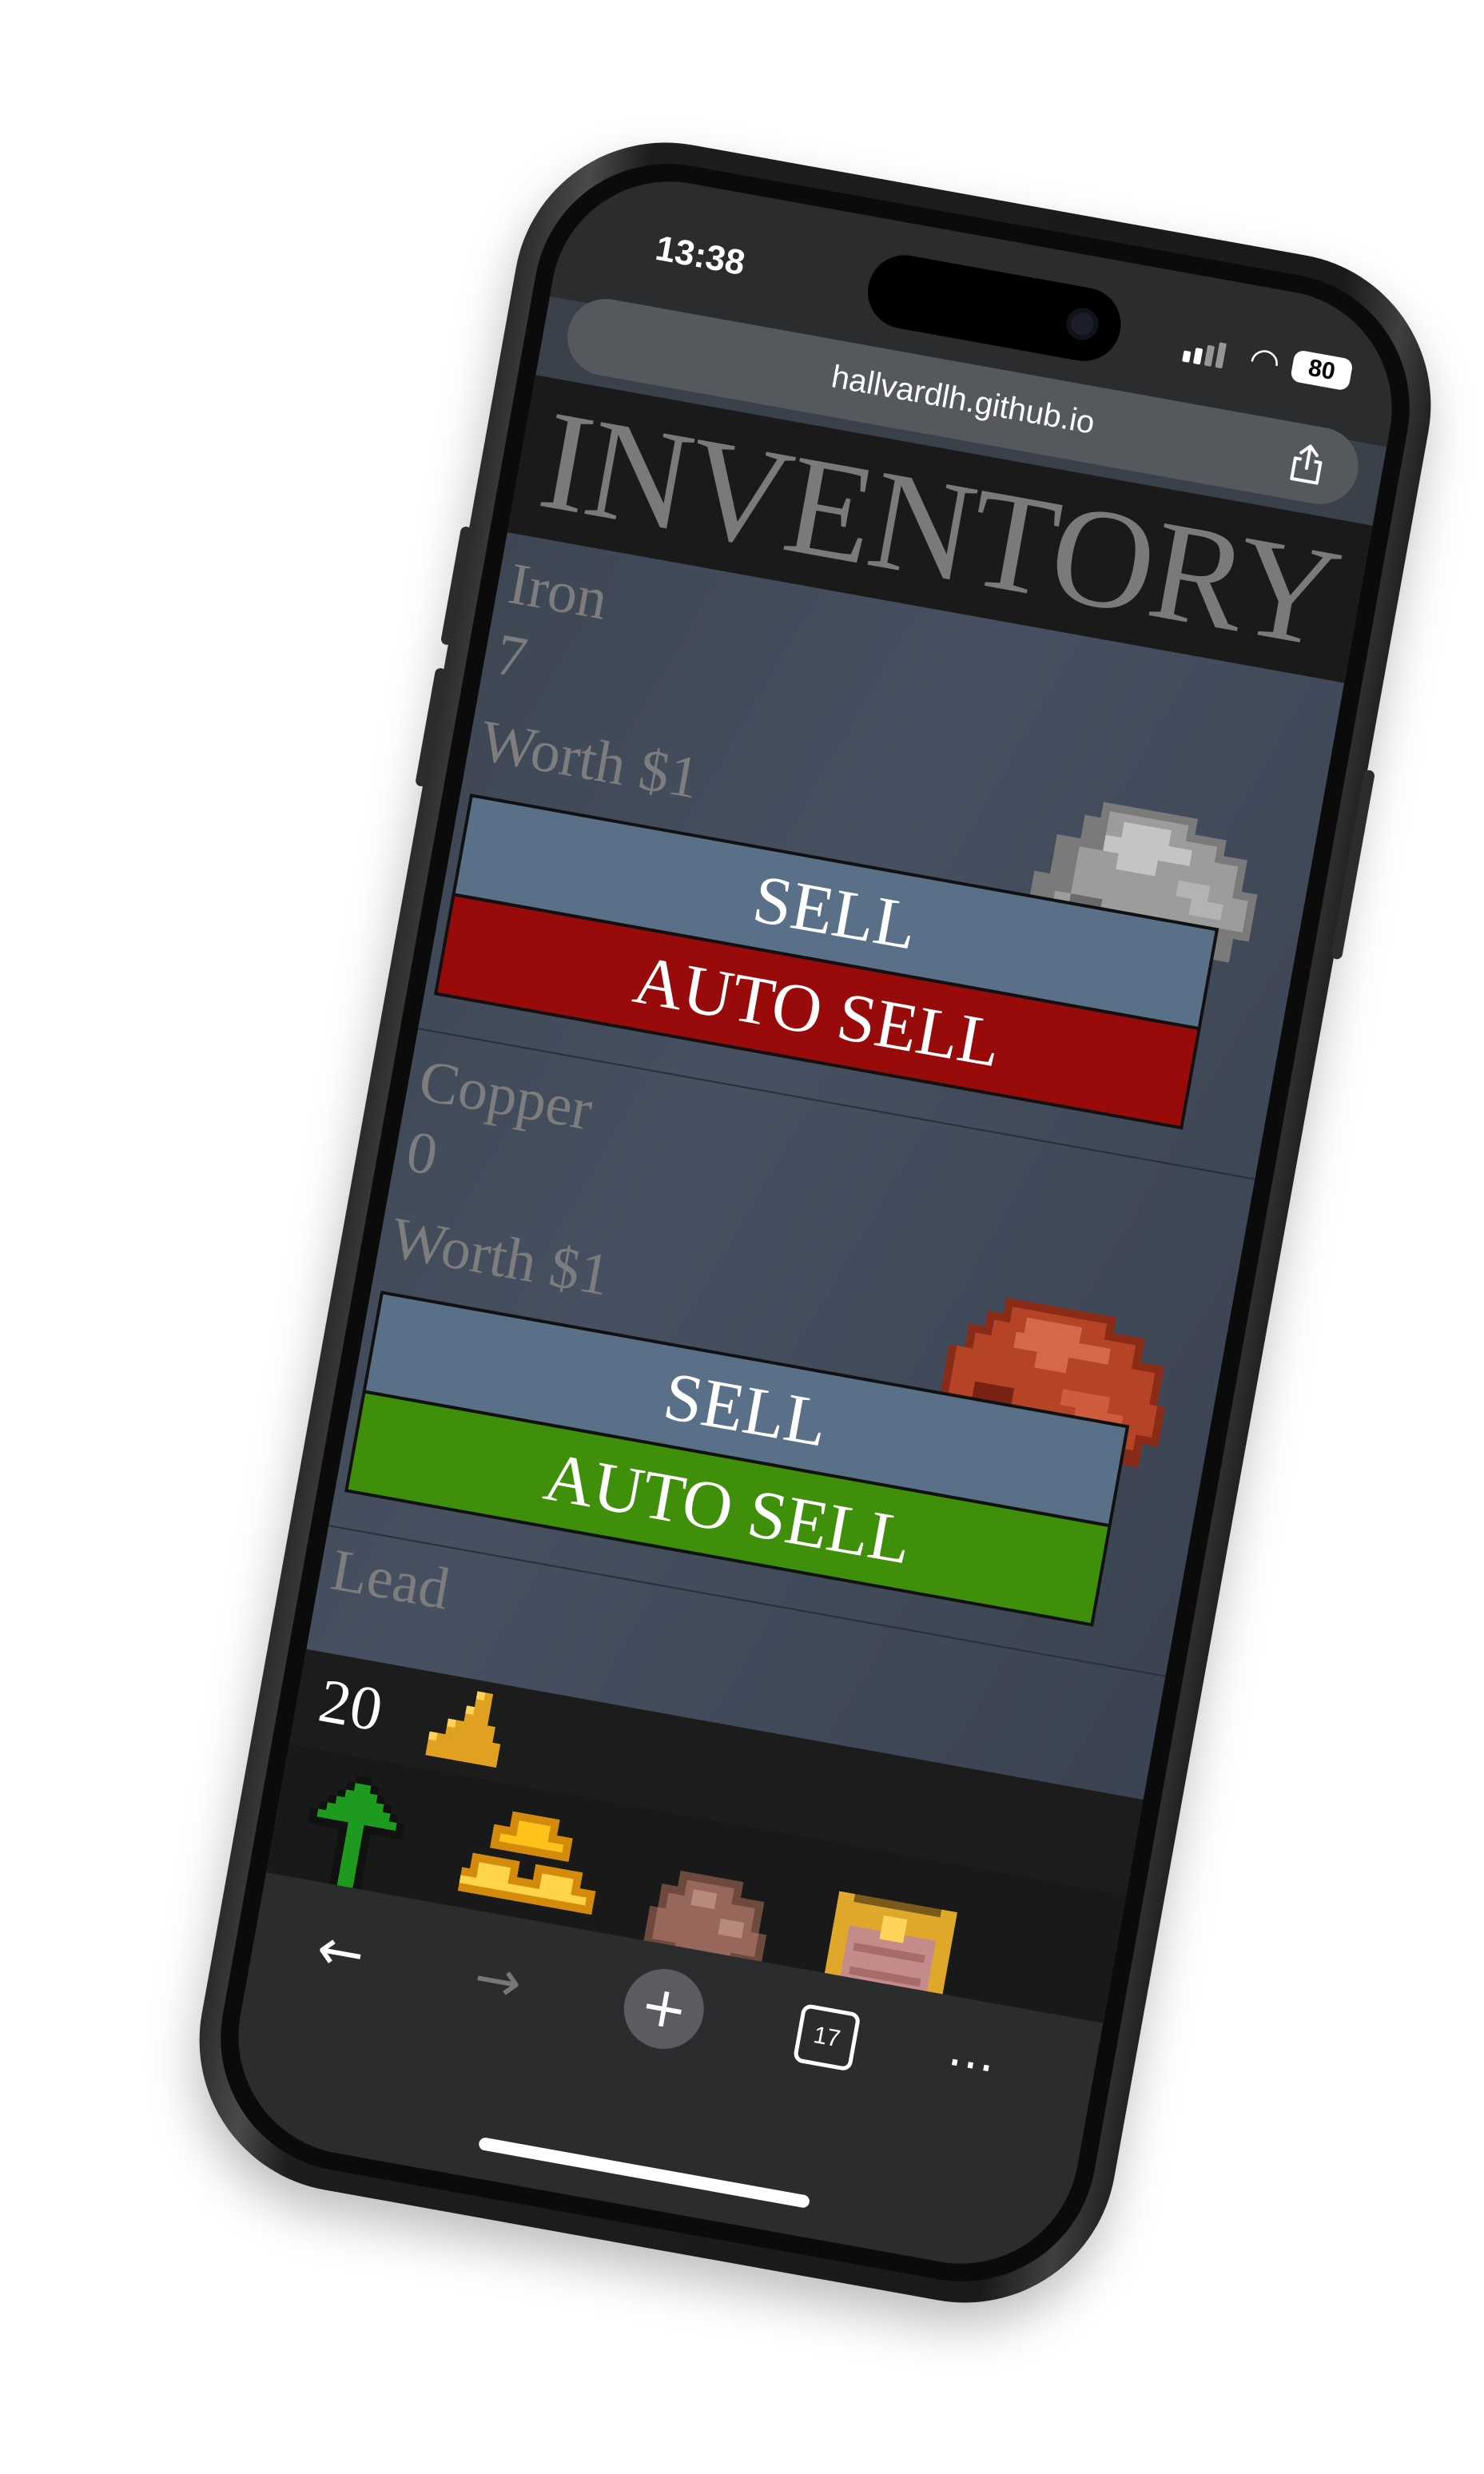  What do you see at coordinates (1264, 361) in the screenshot?
I see `wifi-icon: ◠` at bounding box center [1264, 361].